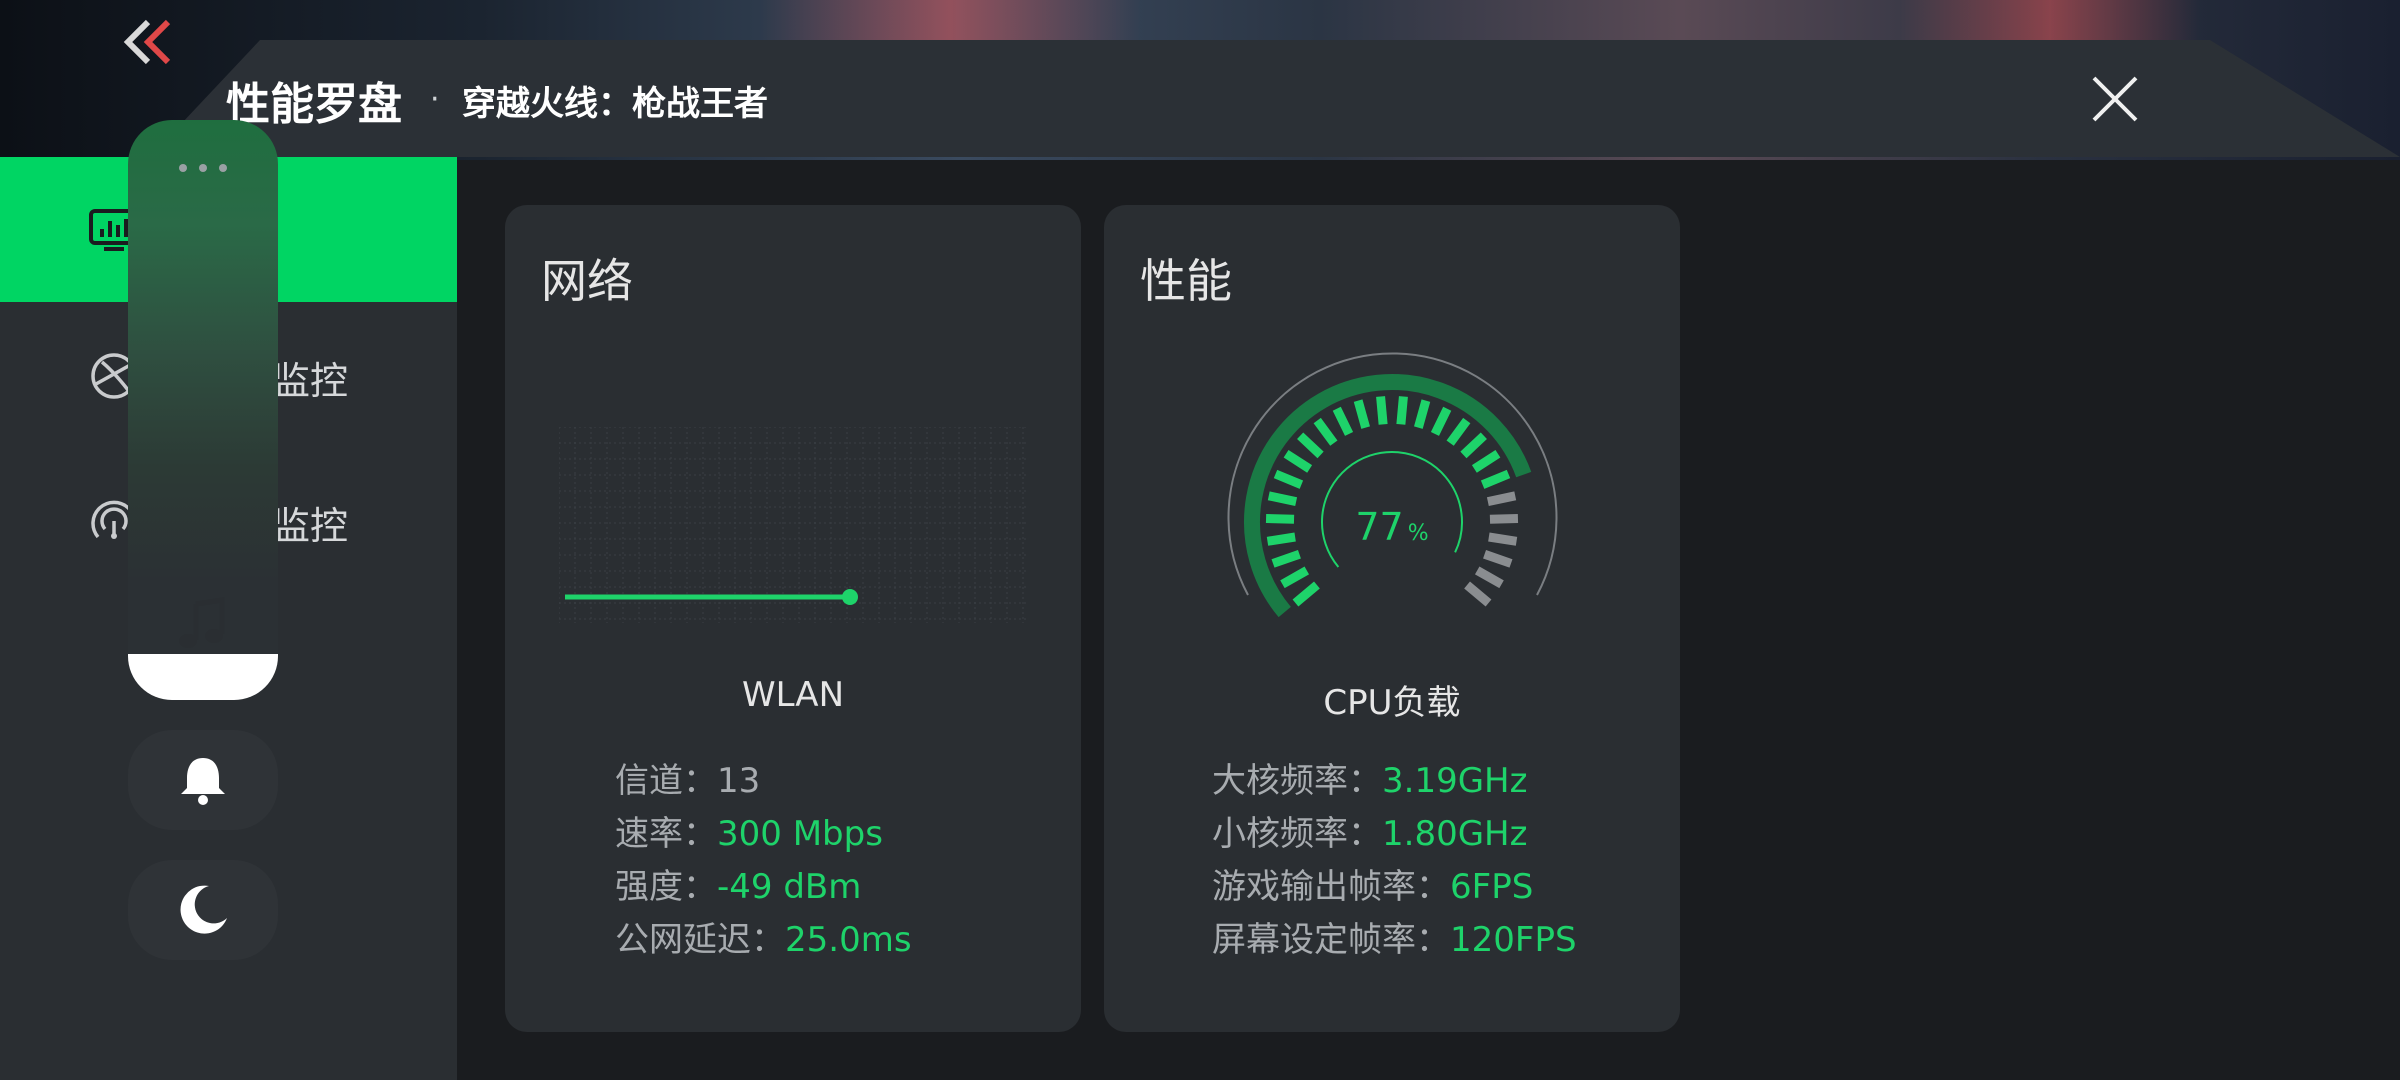 Image resolution: width=2400 pixels, height=1080 pixels. What do you see at coordinates (1379, 527) in the screenshot?
I see `cpu-load-value: 77` at bounding box center [1379, 527].